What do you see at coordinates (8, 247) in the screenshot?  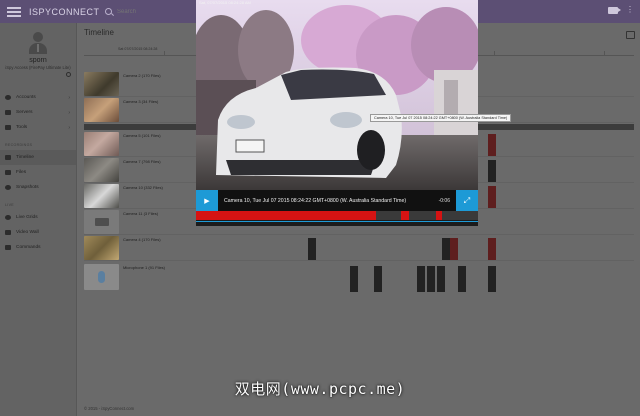 I see `list-icon` at bounding box center [8, 247].